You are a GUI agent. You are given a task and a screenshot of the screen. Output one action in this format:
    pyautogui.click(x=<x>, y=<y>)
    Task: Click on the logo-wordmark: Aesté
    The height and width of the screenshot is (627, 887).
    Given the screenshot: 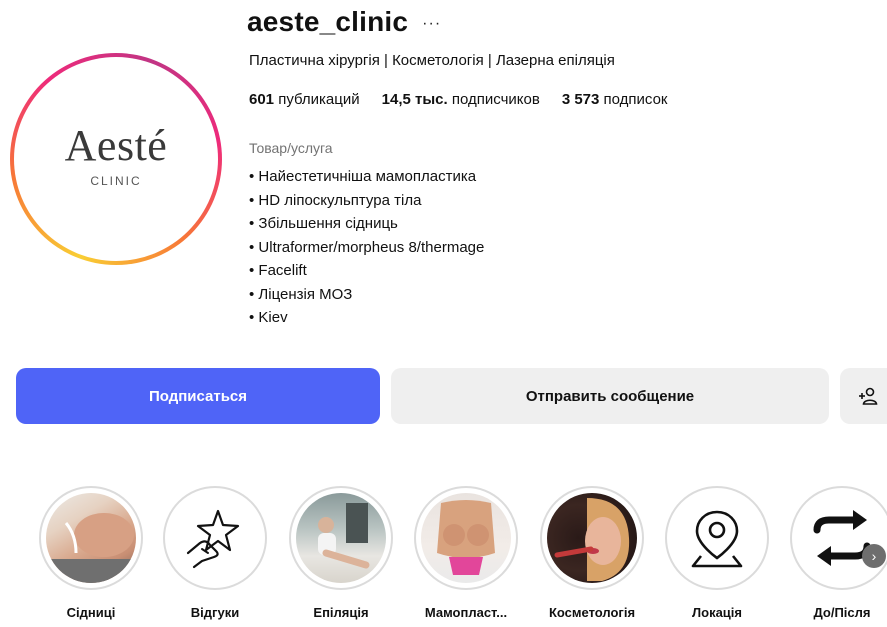 What is the action you would take?
    pyautogui.click(x=116, y=145)
    